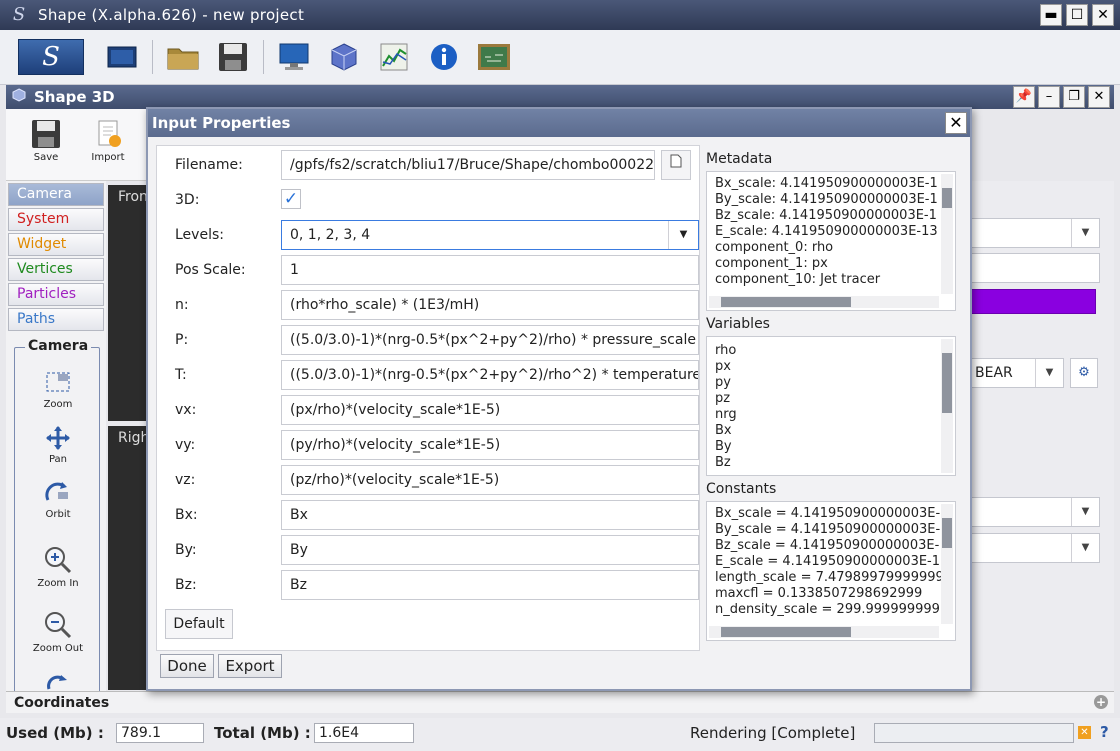 This screenshot has width=1120, height=751. I want to click on info-icon, so click(444, 57).